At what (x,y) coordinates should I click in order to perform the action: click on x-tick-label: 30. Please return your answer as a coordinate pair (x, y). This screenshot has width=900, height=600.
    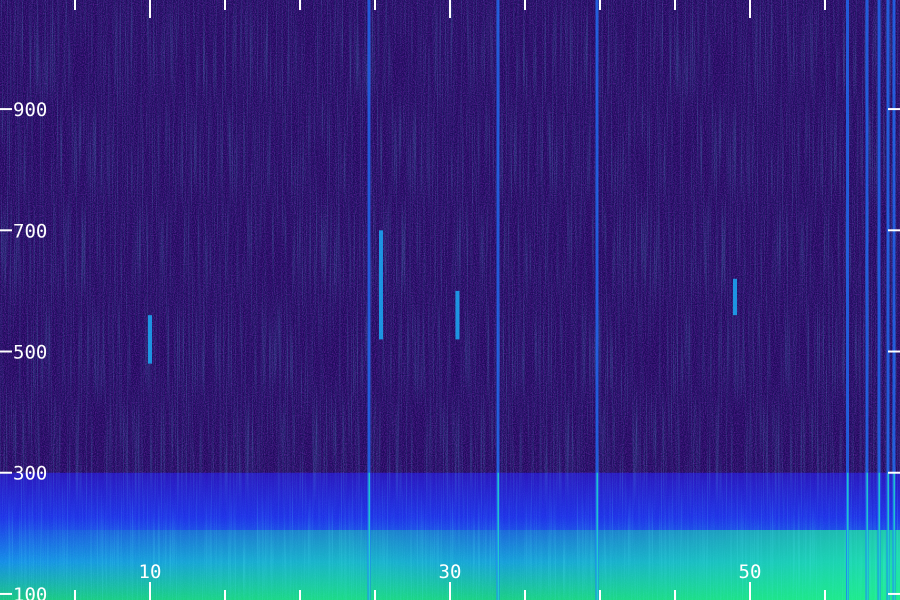
    Looking at the image, I should click on (450, 572).